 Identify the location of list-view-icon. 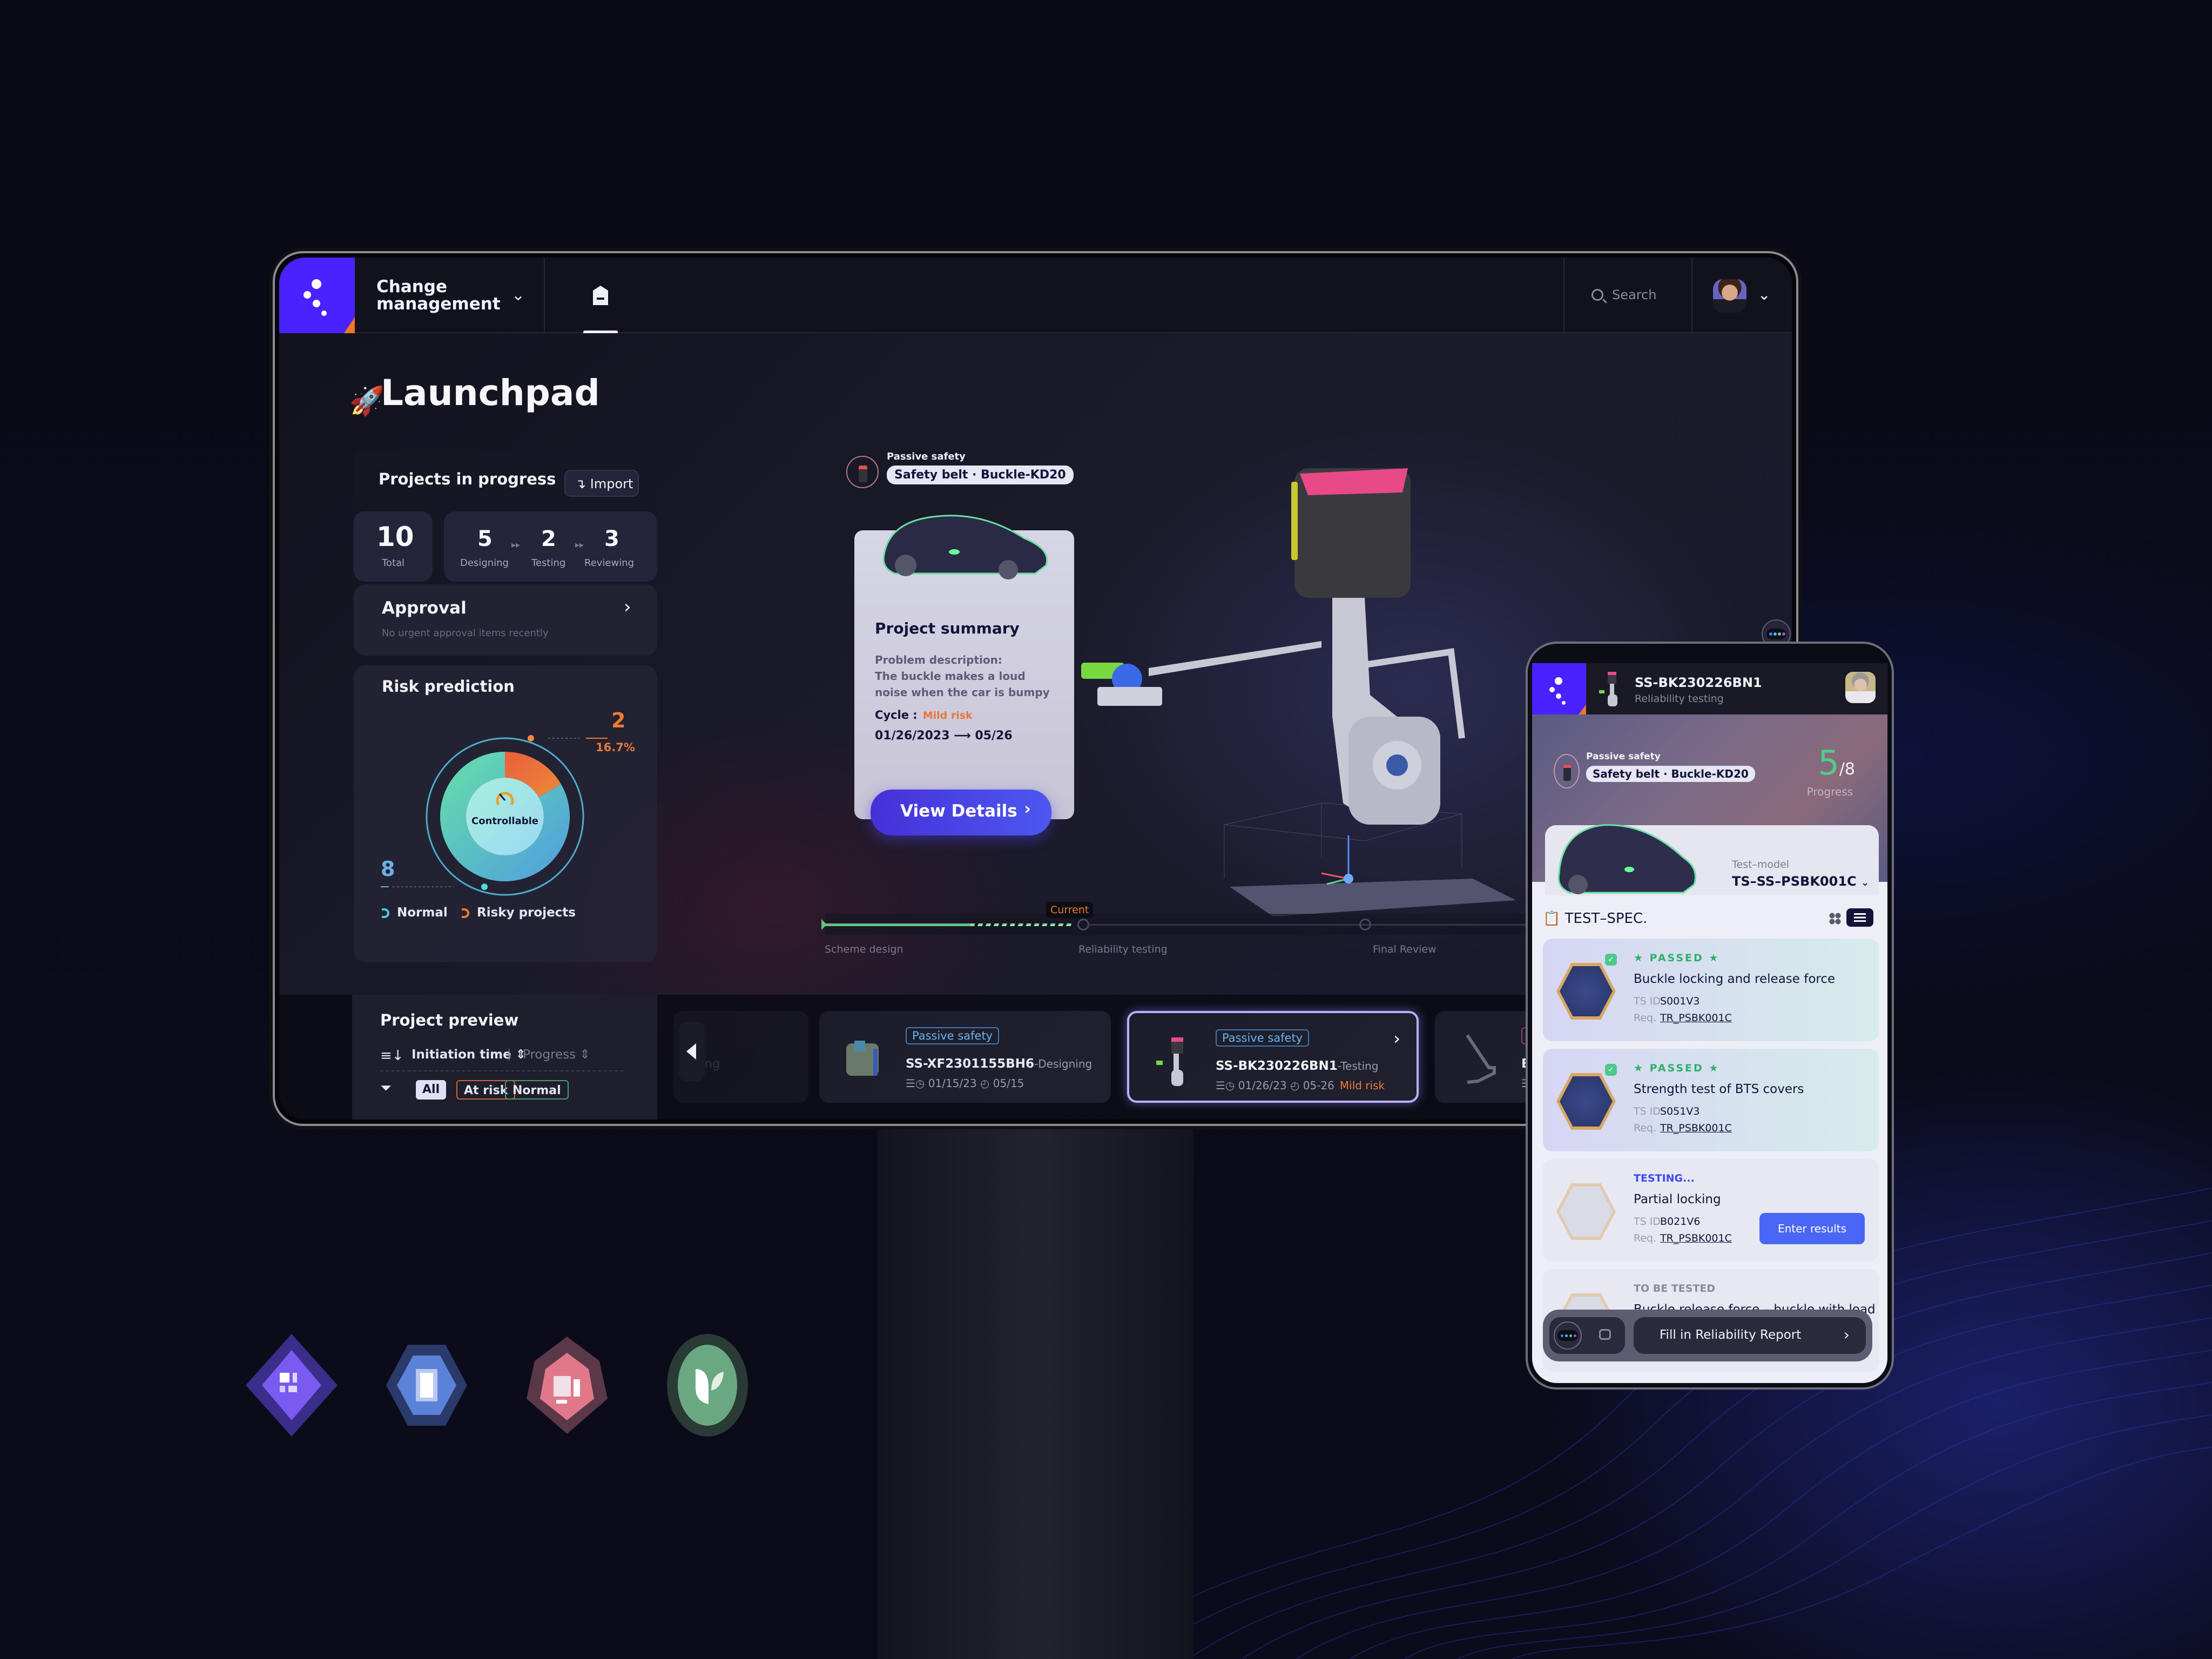
(1859, 917).